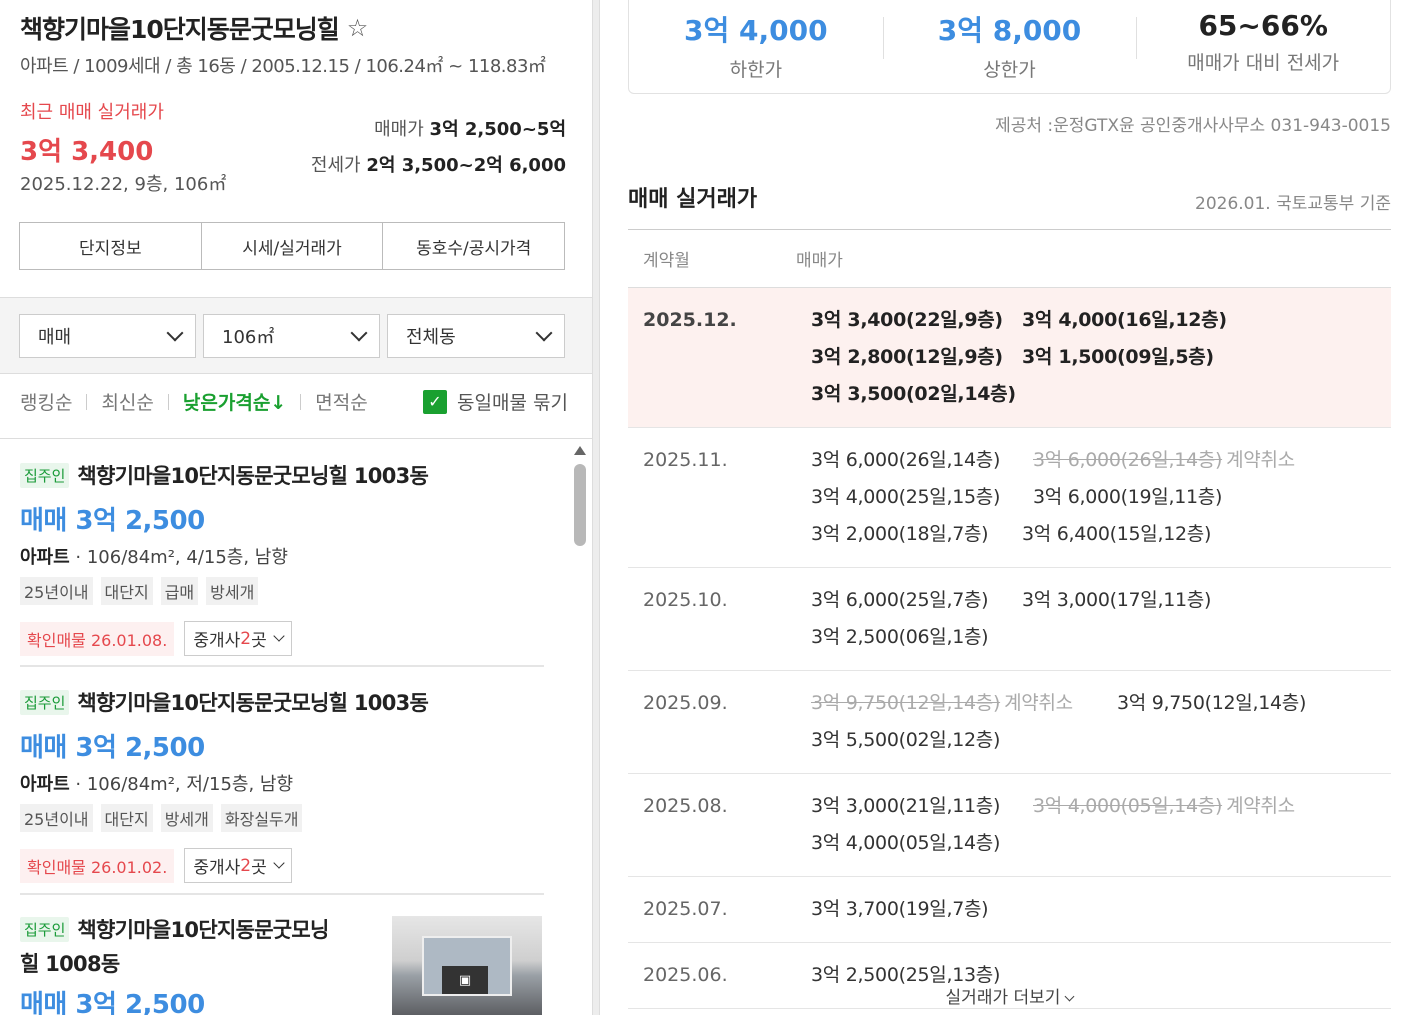 The image size is (1420, 1015). Describe the element at coordinates (1009, 910) in the screenshot. I see `table-row: 2025.07. 3억 3,700(19일,7층)` at that location.